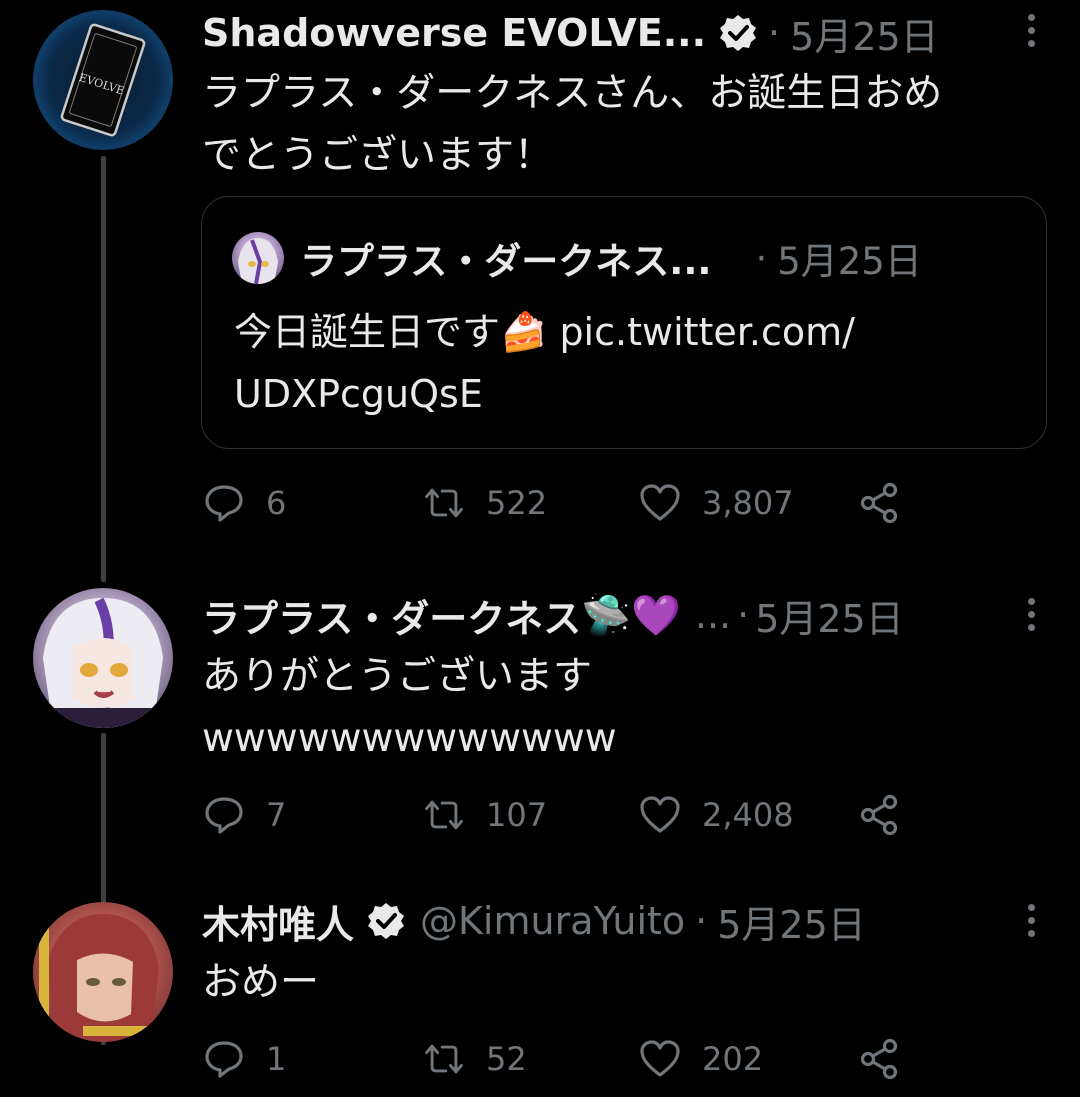 The height and width of the screenshot is (1097, 1080). I want to click on quote-link: pic.twitter.com/, so click(707, 332).